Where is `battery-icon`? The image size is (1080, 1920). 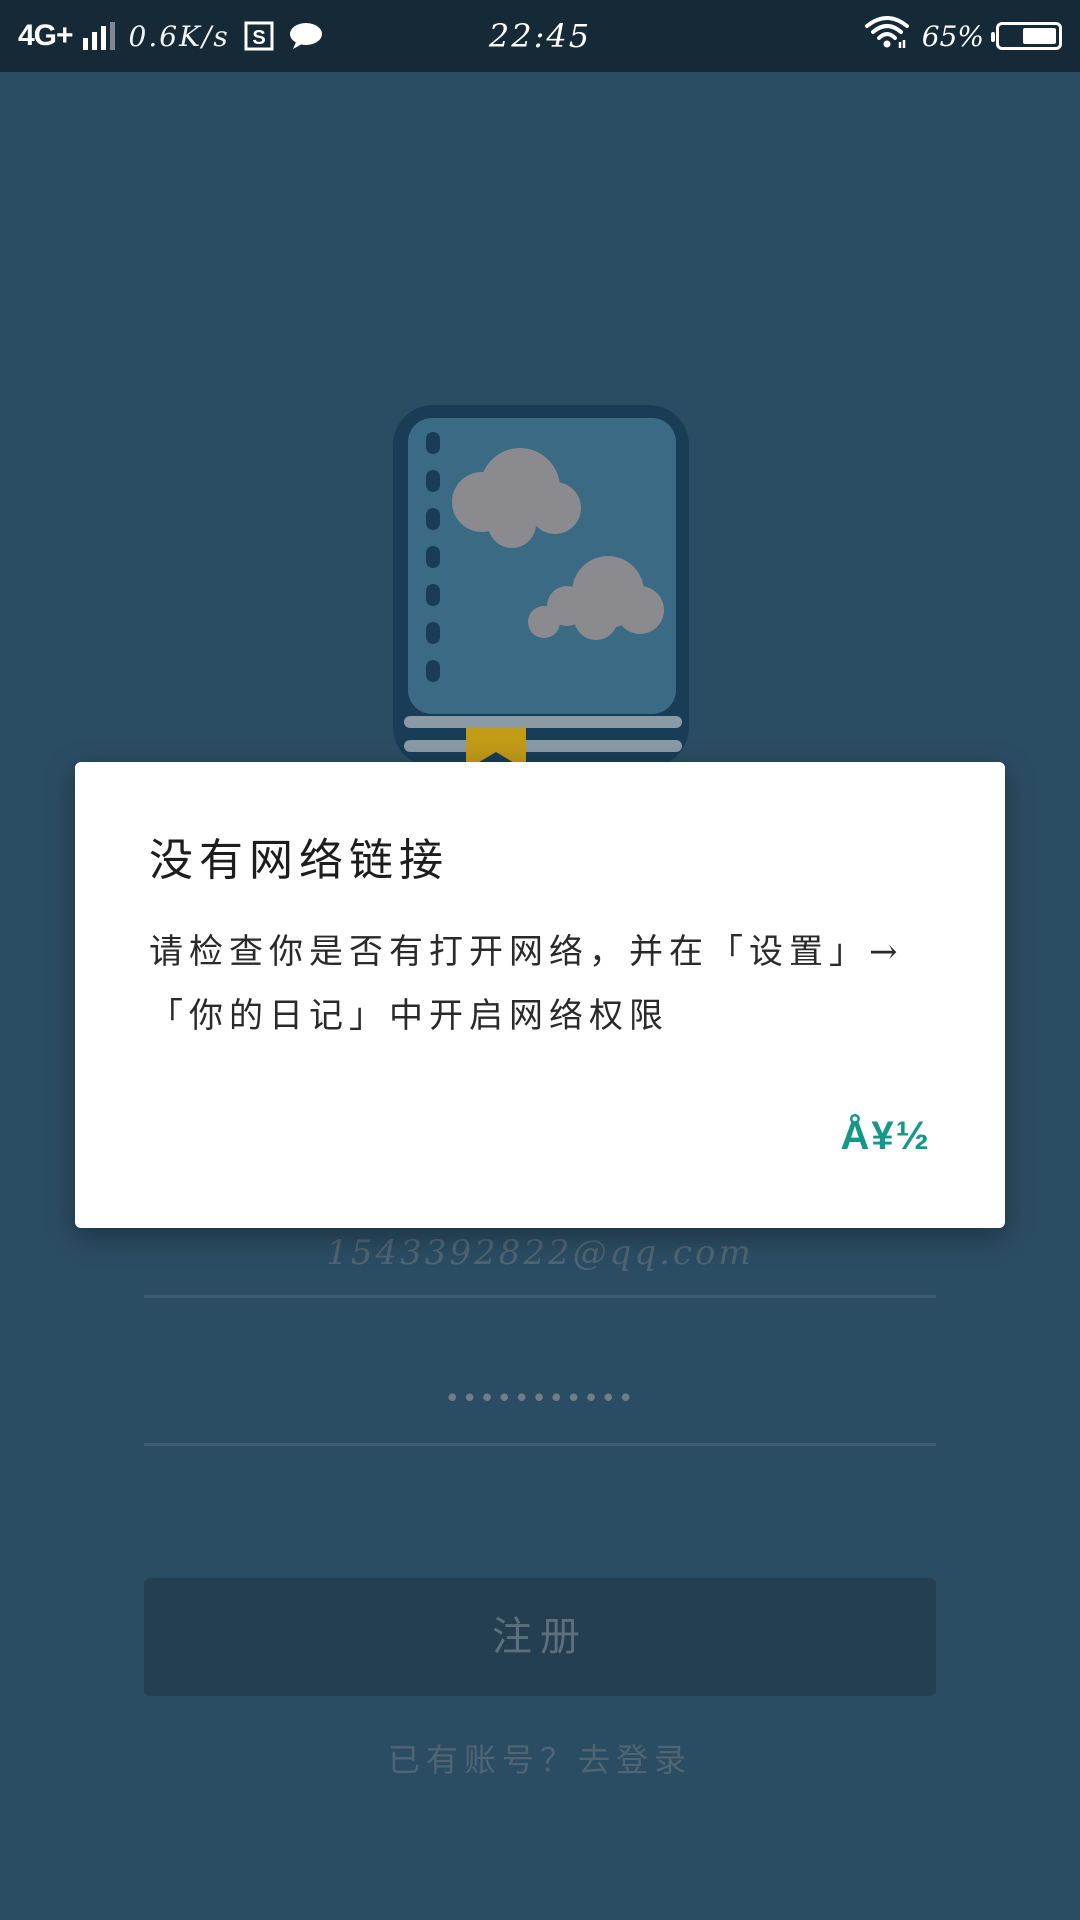
battery-icon is located at coordinates (1026, 36).